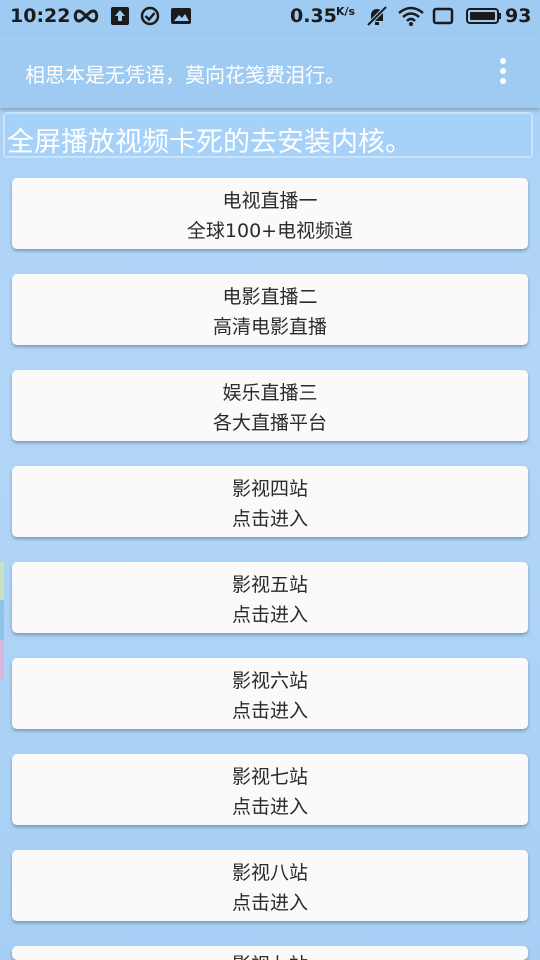 The image size is (540, 960). Describe the element at coordinates (269, 873) in the screenshot. I see `item-title: 影视八站` at that location.